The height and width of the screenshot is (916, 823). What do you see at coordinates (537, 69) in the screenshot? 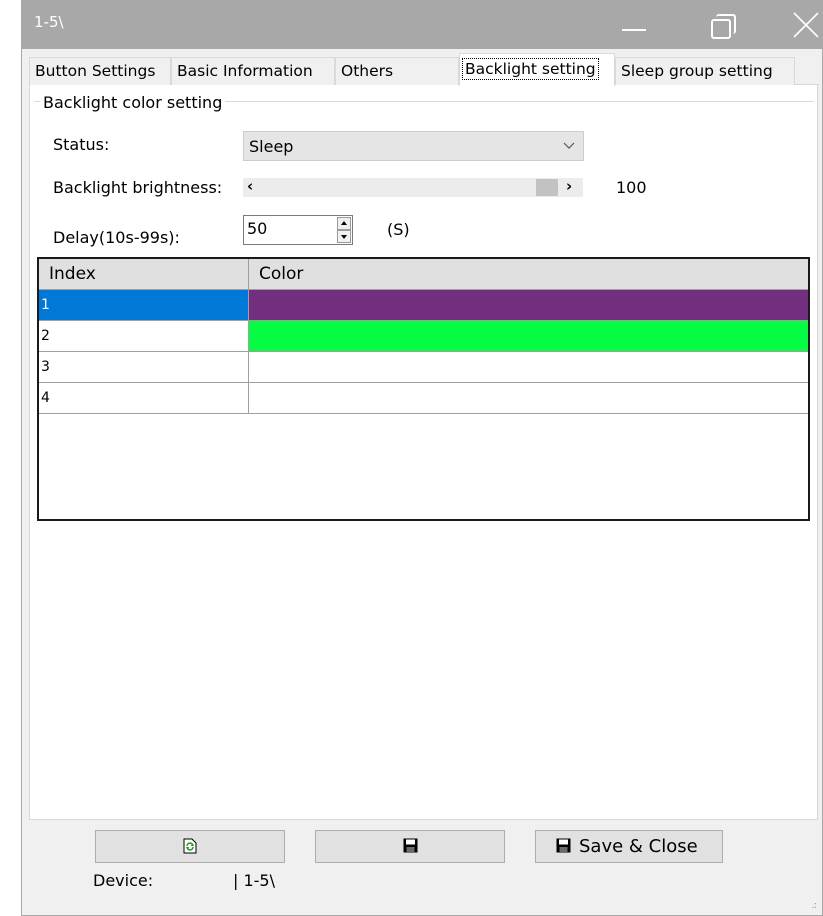
I see `tab-backlight-setting: Backlight setting` at bounding box center [537, 69].